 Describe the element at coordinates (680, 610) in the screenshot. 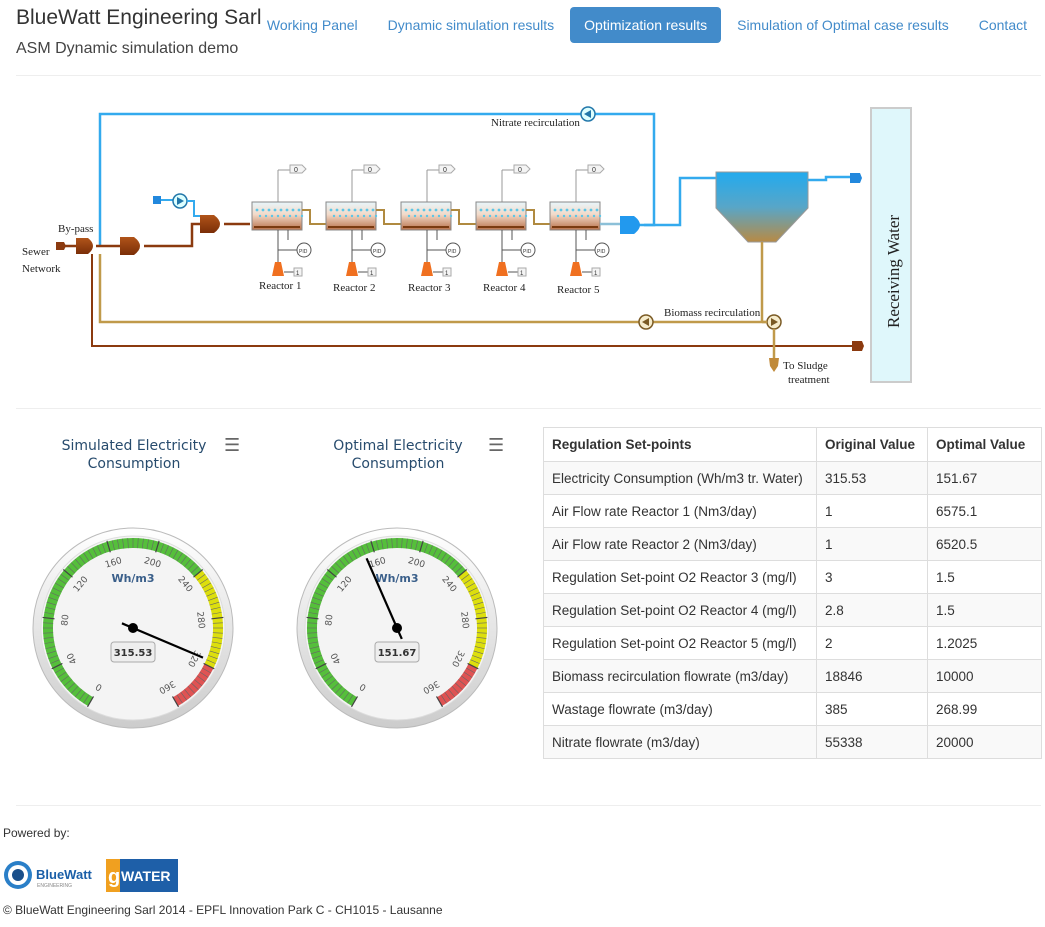

I see `setpoint-name-cell: Regulation Set-point O2 Reactor 4 (mg/l)` at that location.